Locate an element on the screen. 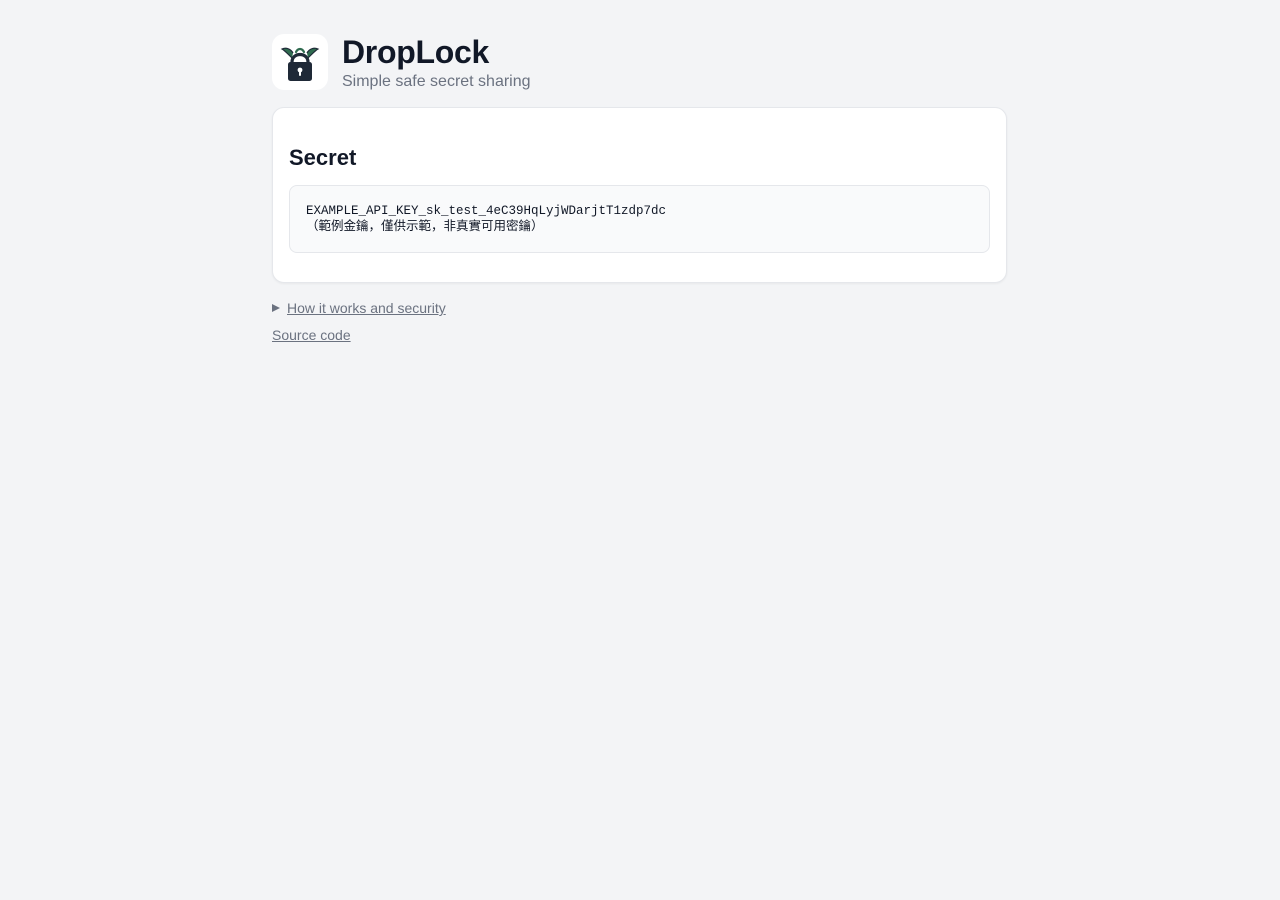 This screenshot has width=1280, height=900. secret-heading: Secret is located at coordinates (323, 157).